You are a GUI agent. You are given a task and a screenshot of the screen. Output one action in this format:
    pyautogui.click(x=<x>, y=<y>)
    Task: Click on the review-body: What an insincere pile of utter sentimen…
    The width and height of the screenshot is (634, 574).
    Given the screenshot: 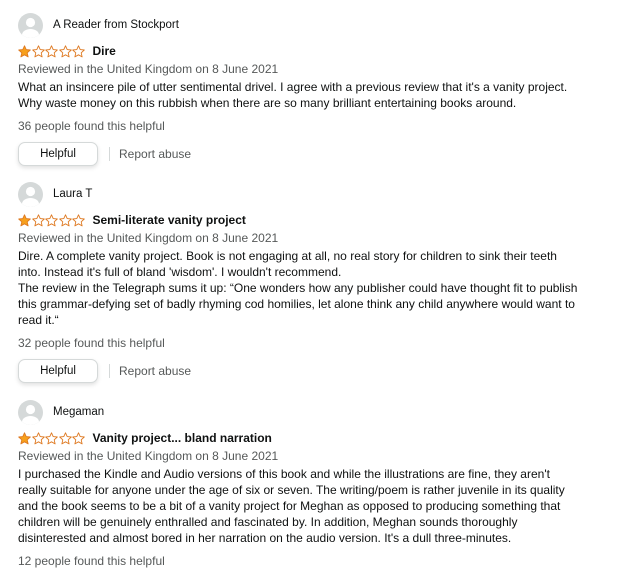 What is the action you would take?
    pyautogui.click(x=298, y=95)
    